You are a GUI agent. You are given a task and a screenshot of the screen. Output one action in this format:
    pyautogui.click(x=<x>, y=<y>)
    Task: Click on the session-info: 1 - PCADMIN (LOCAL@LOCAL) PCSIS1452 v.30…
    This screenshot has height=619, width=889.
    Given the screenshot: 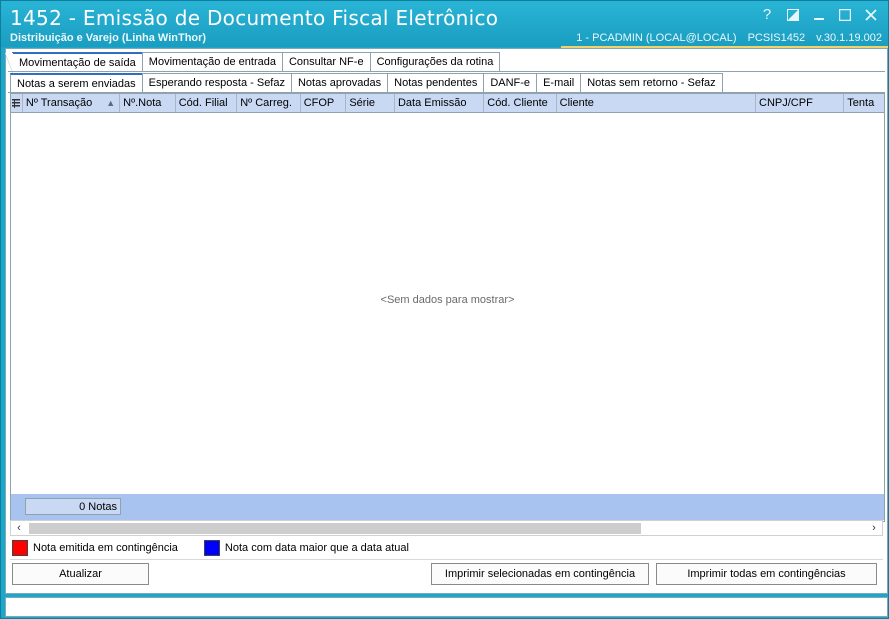 What is the action you would take?
    pyautogui.click(x=725, y=38)
    